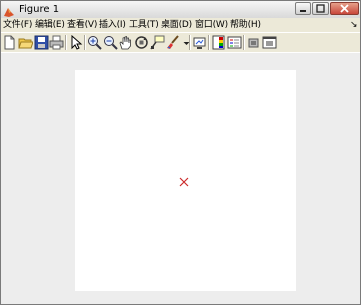  I want to click on link-plot-icon, so click(199, 42).